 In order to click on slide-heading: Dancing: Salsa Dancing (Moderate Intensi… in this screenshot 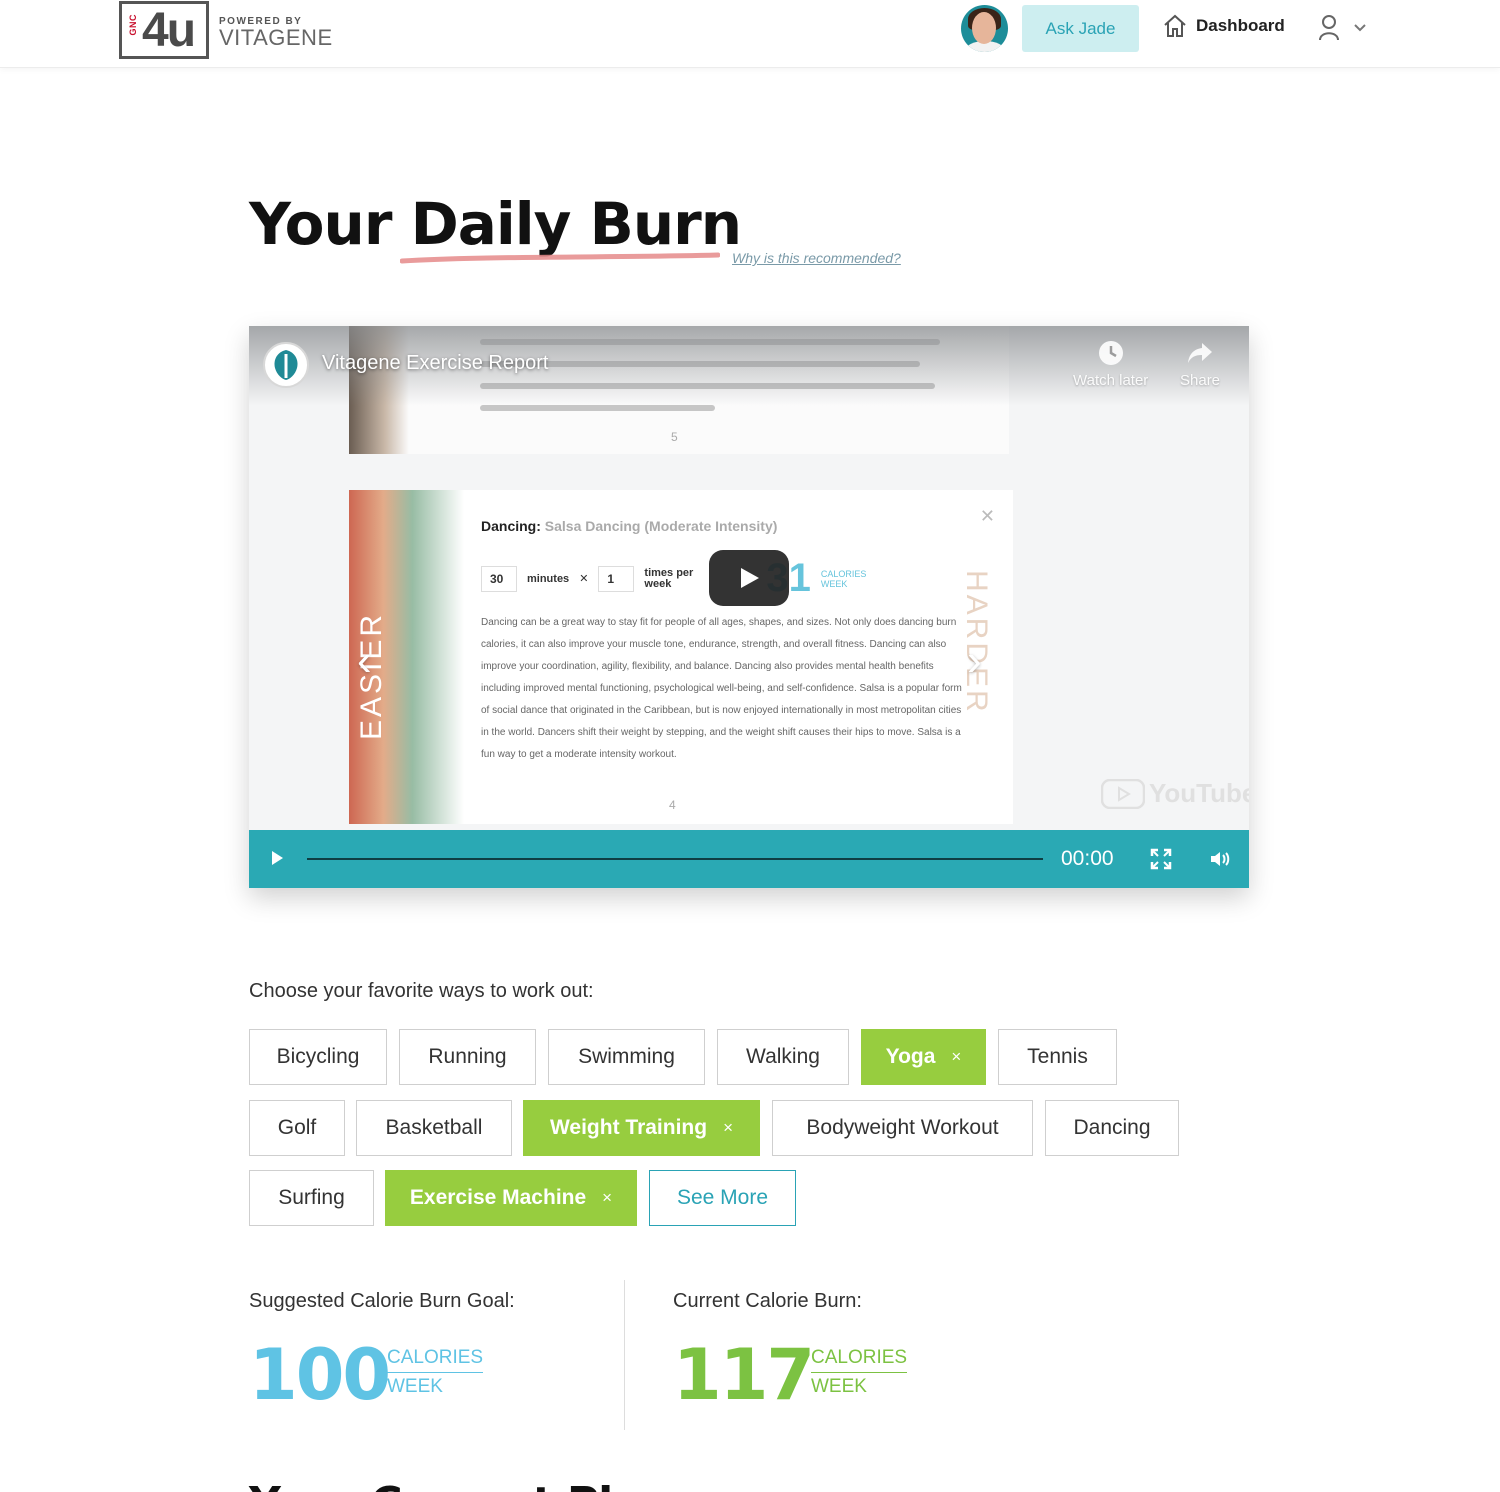, I will do `click(629, 526)`.